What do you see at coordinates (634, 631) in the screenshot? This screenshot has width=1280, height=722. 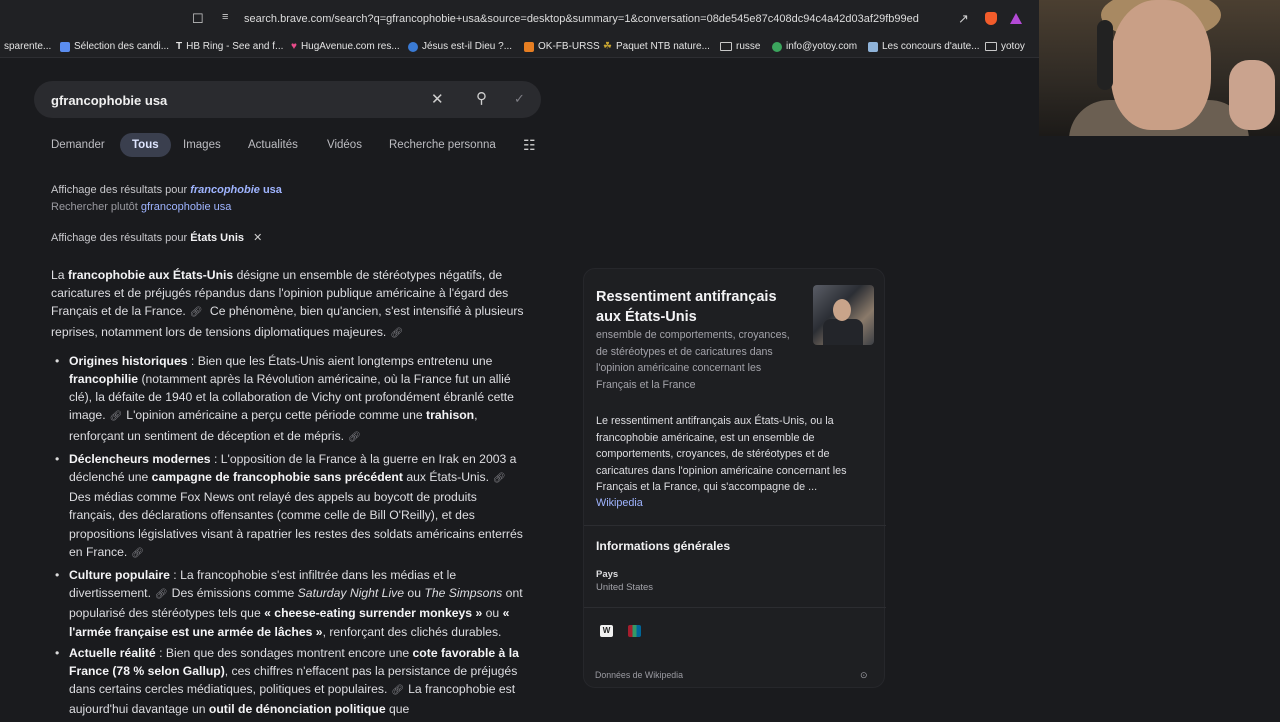 I see `wikidata-icon` at bounding box center [634, 631].